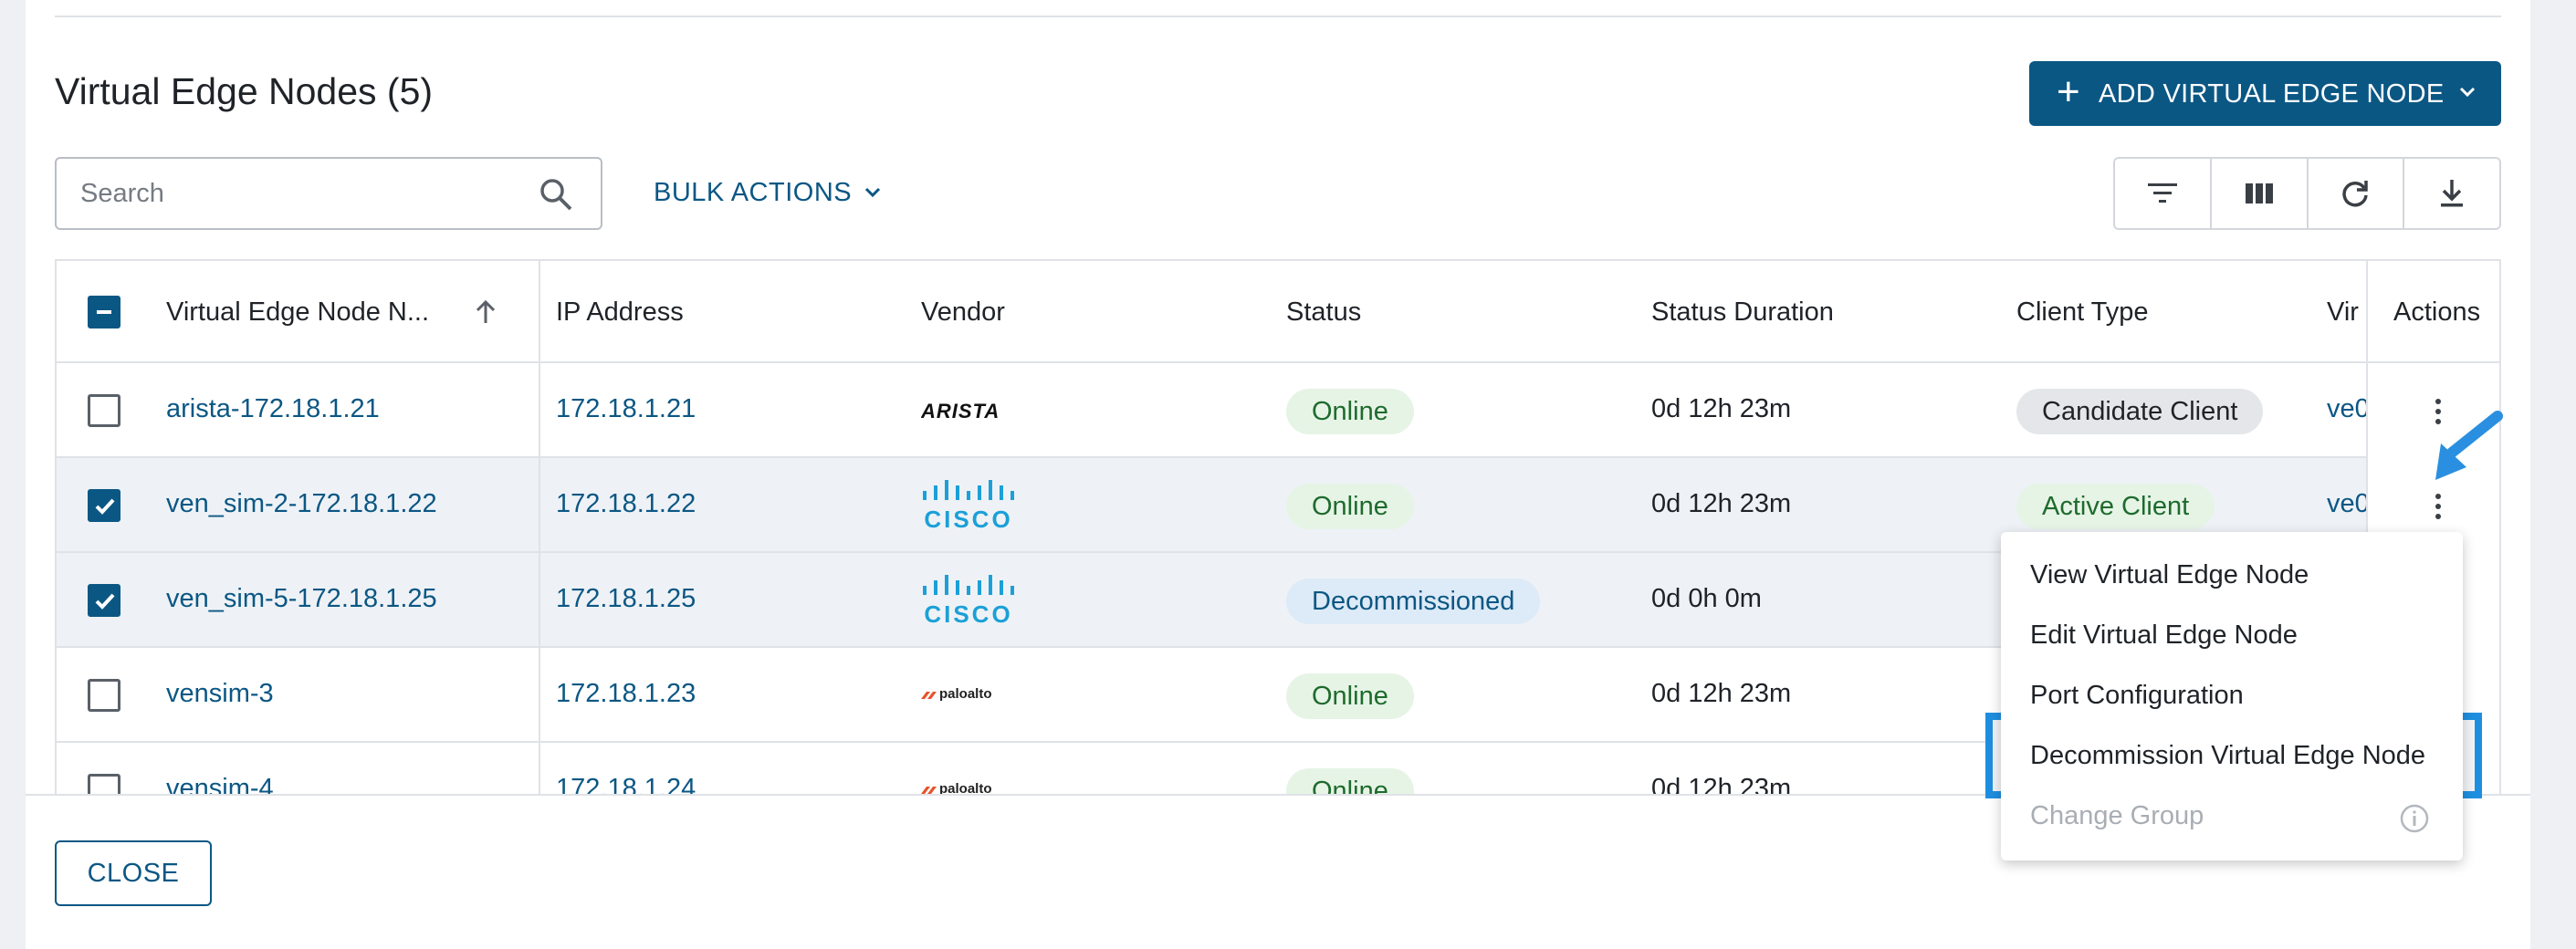  I want to click on filter-button, so click(2164, 193).